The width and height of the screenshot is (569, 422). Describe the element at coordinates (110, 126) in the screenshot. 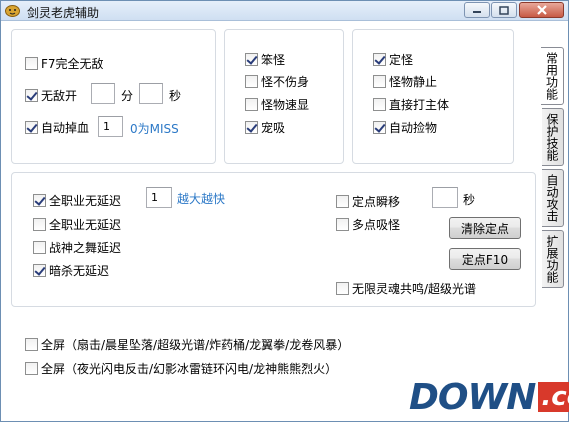

I see `drop-value-input: 1` at that location.